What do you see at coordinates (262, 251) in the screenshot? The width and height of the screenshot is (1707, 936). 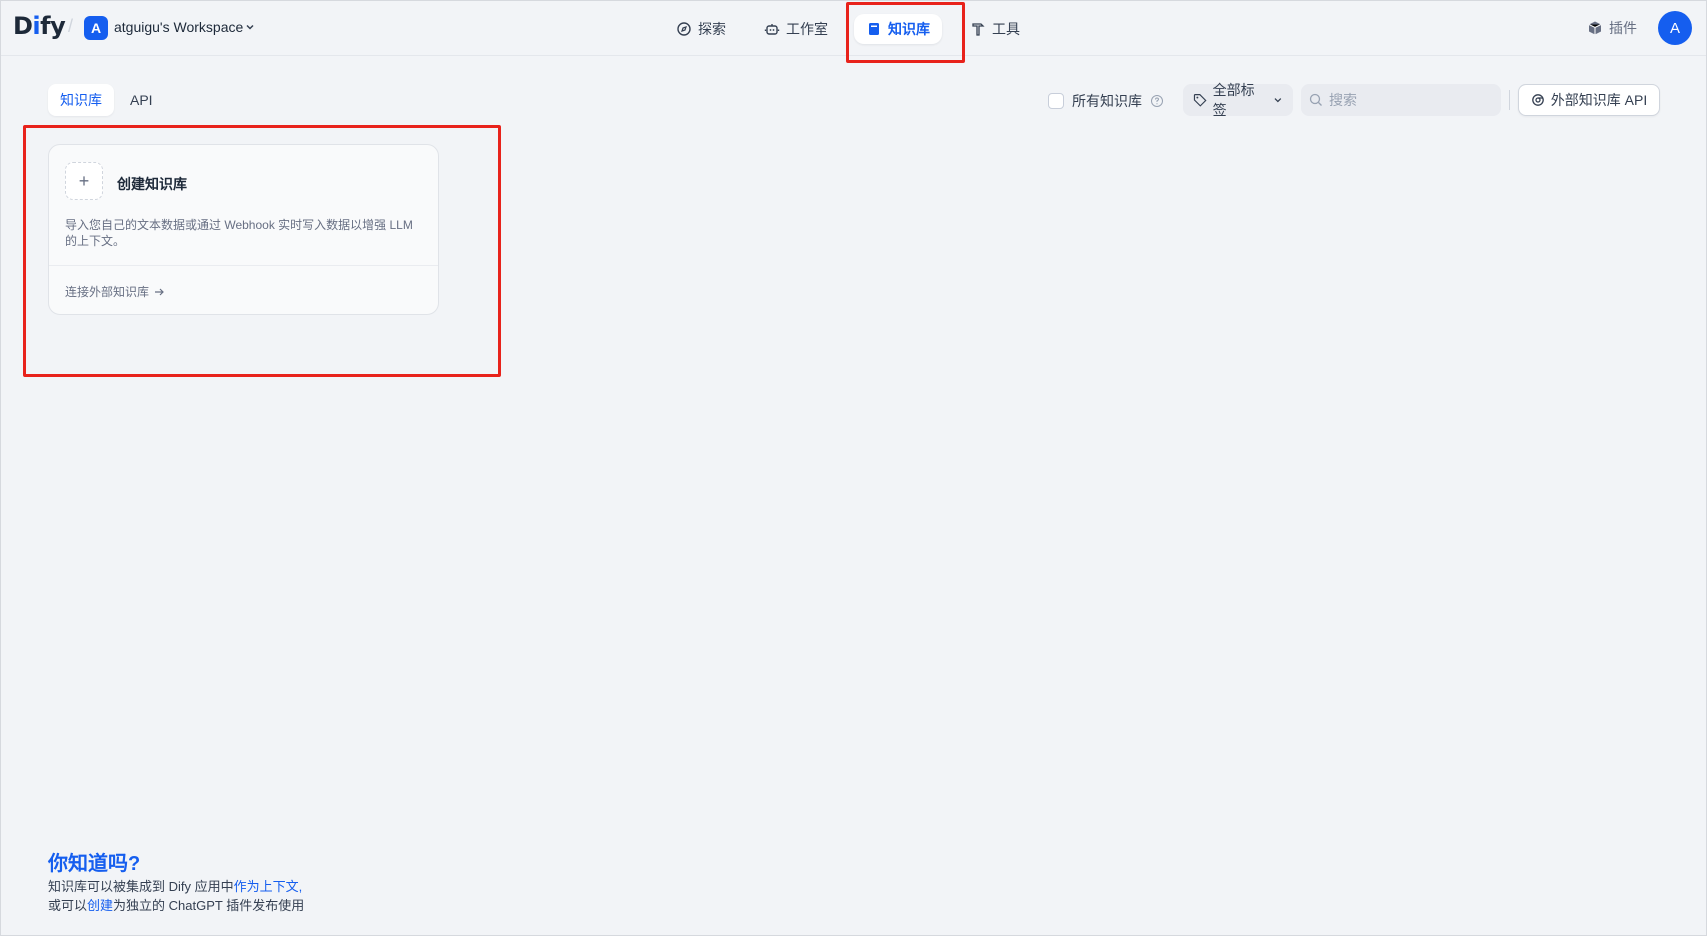 I see `highlight-box-card` at bounding box center [262, 251].